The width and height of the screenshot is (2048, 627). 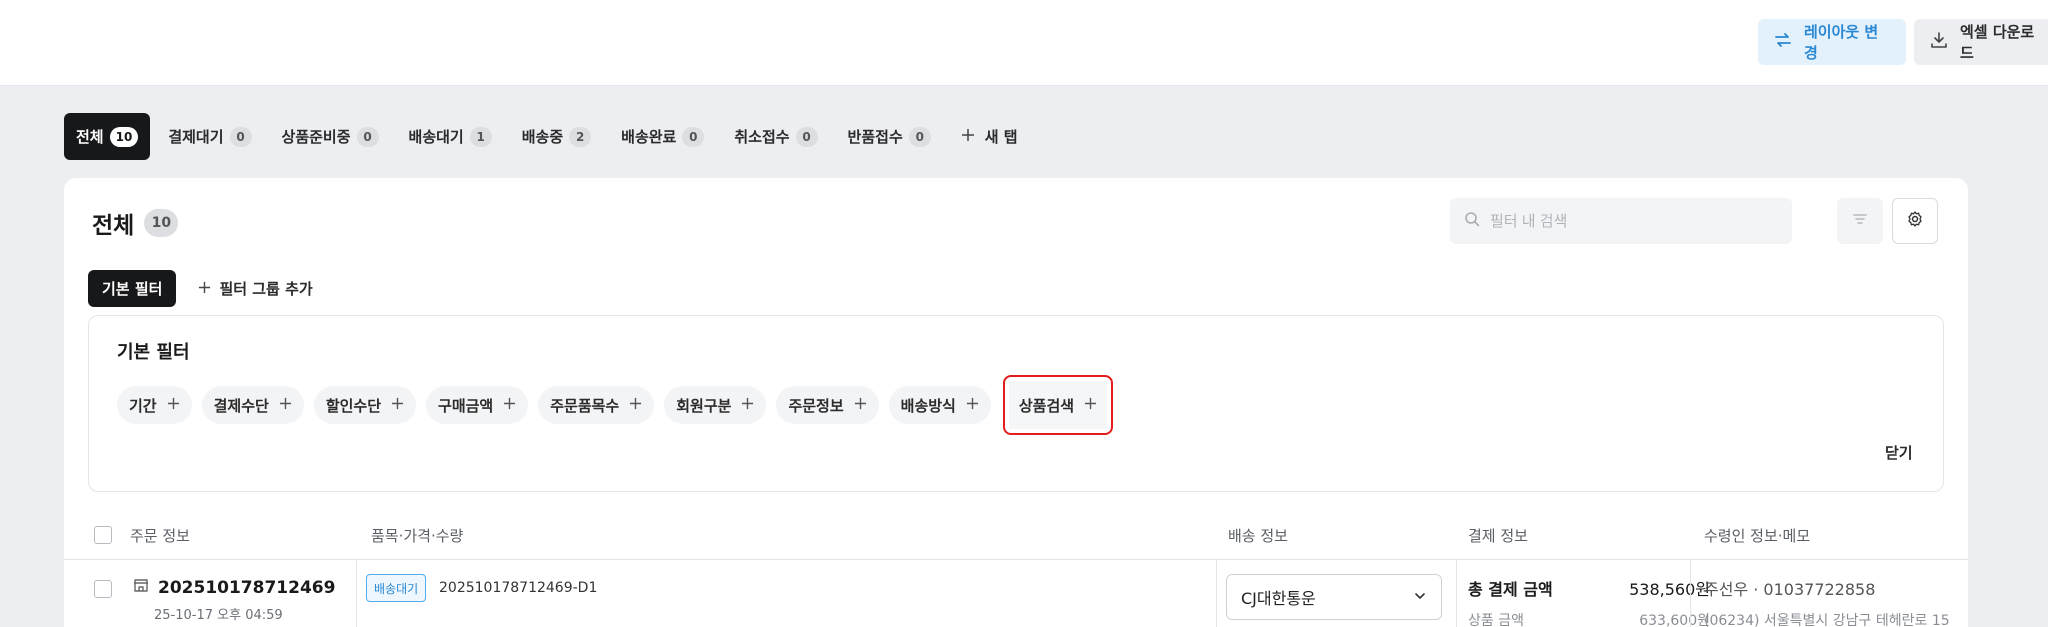 What do you see at coordinates (875, 137) in the screenshot?
I see `tab-label: 반품접수` at bounding box center [875, 137].